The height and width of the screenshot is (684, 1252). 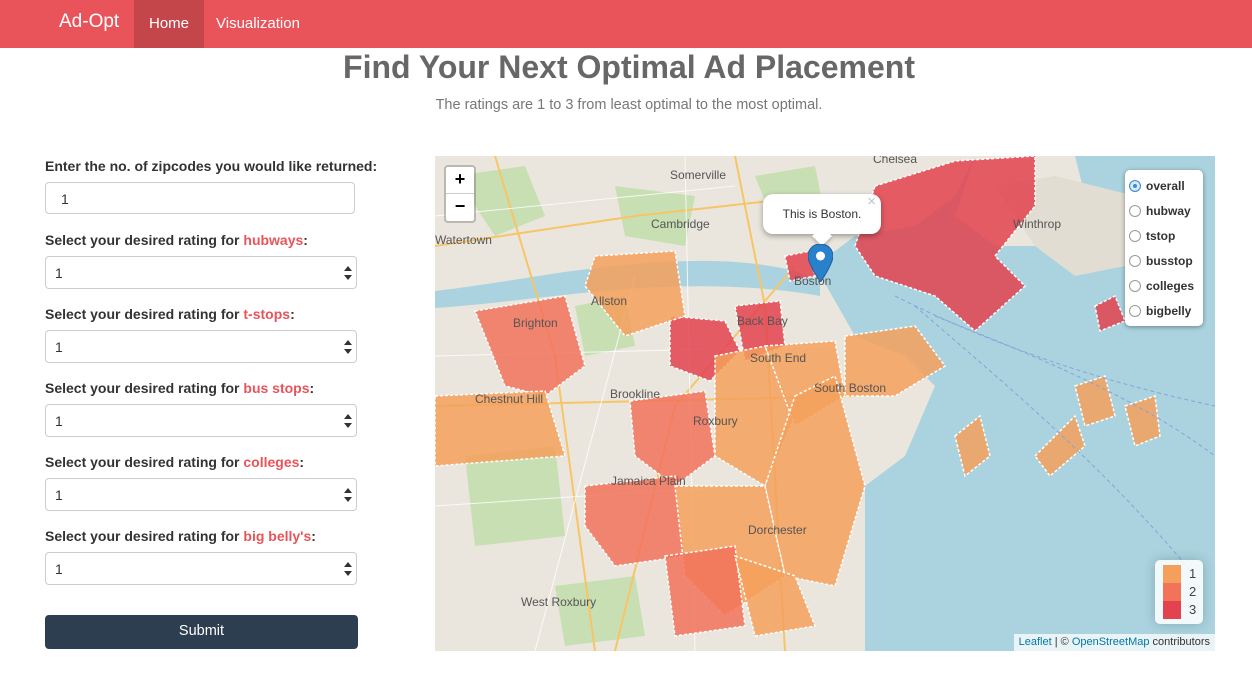 I want to click on zoom-control: + −, so click(x=460, y=194).